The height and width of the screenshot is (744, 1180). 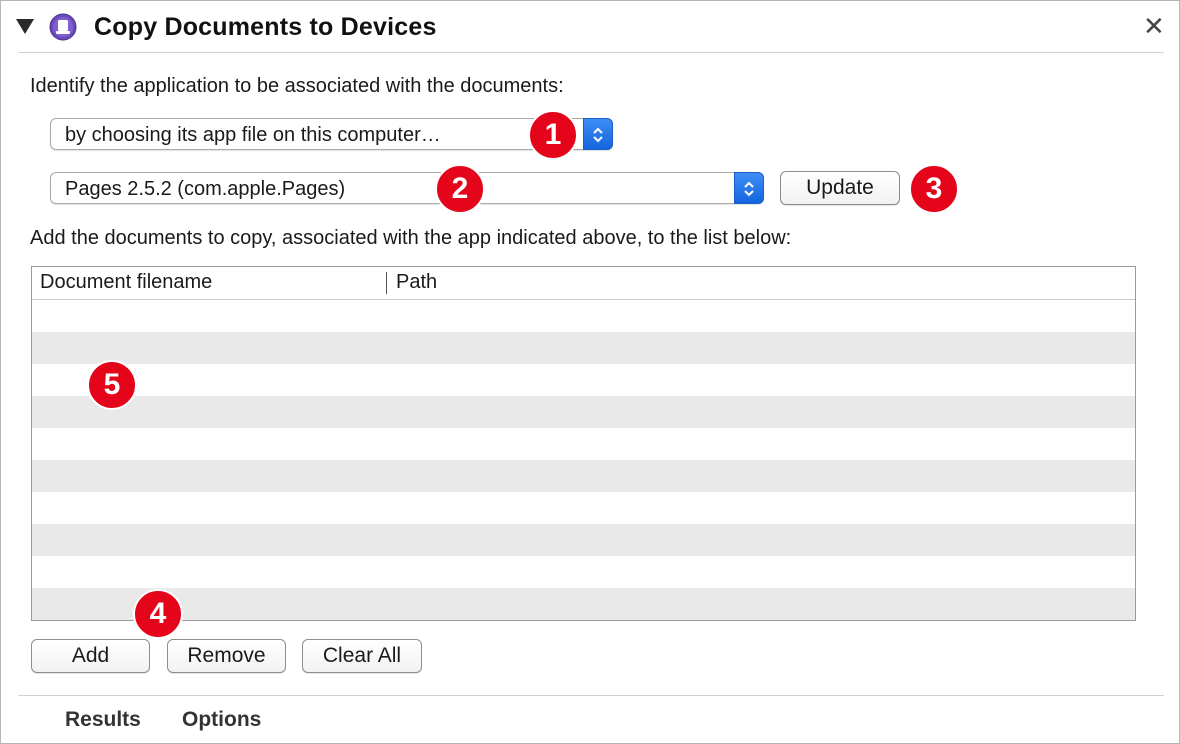 What do you see at coordinates (112, 385) in the screenshot?
I see `callout-badge-5: 5` at bounding box center [112, 385].